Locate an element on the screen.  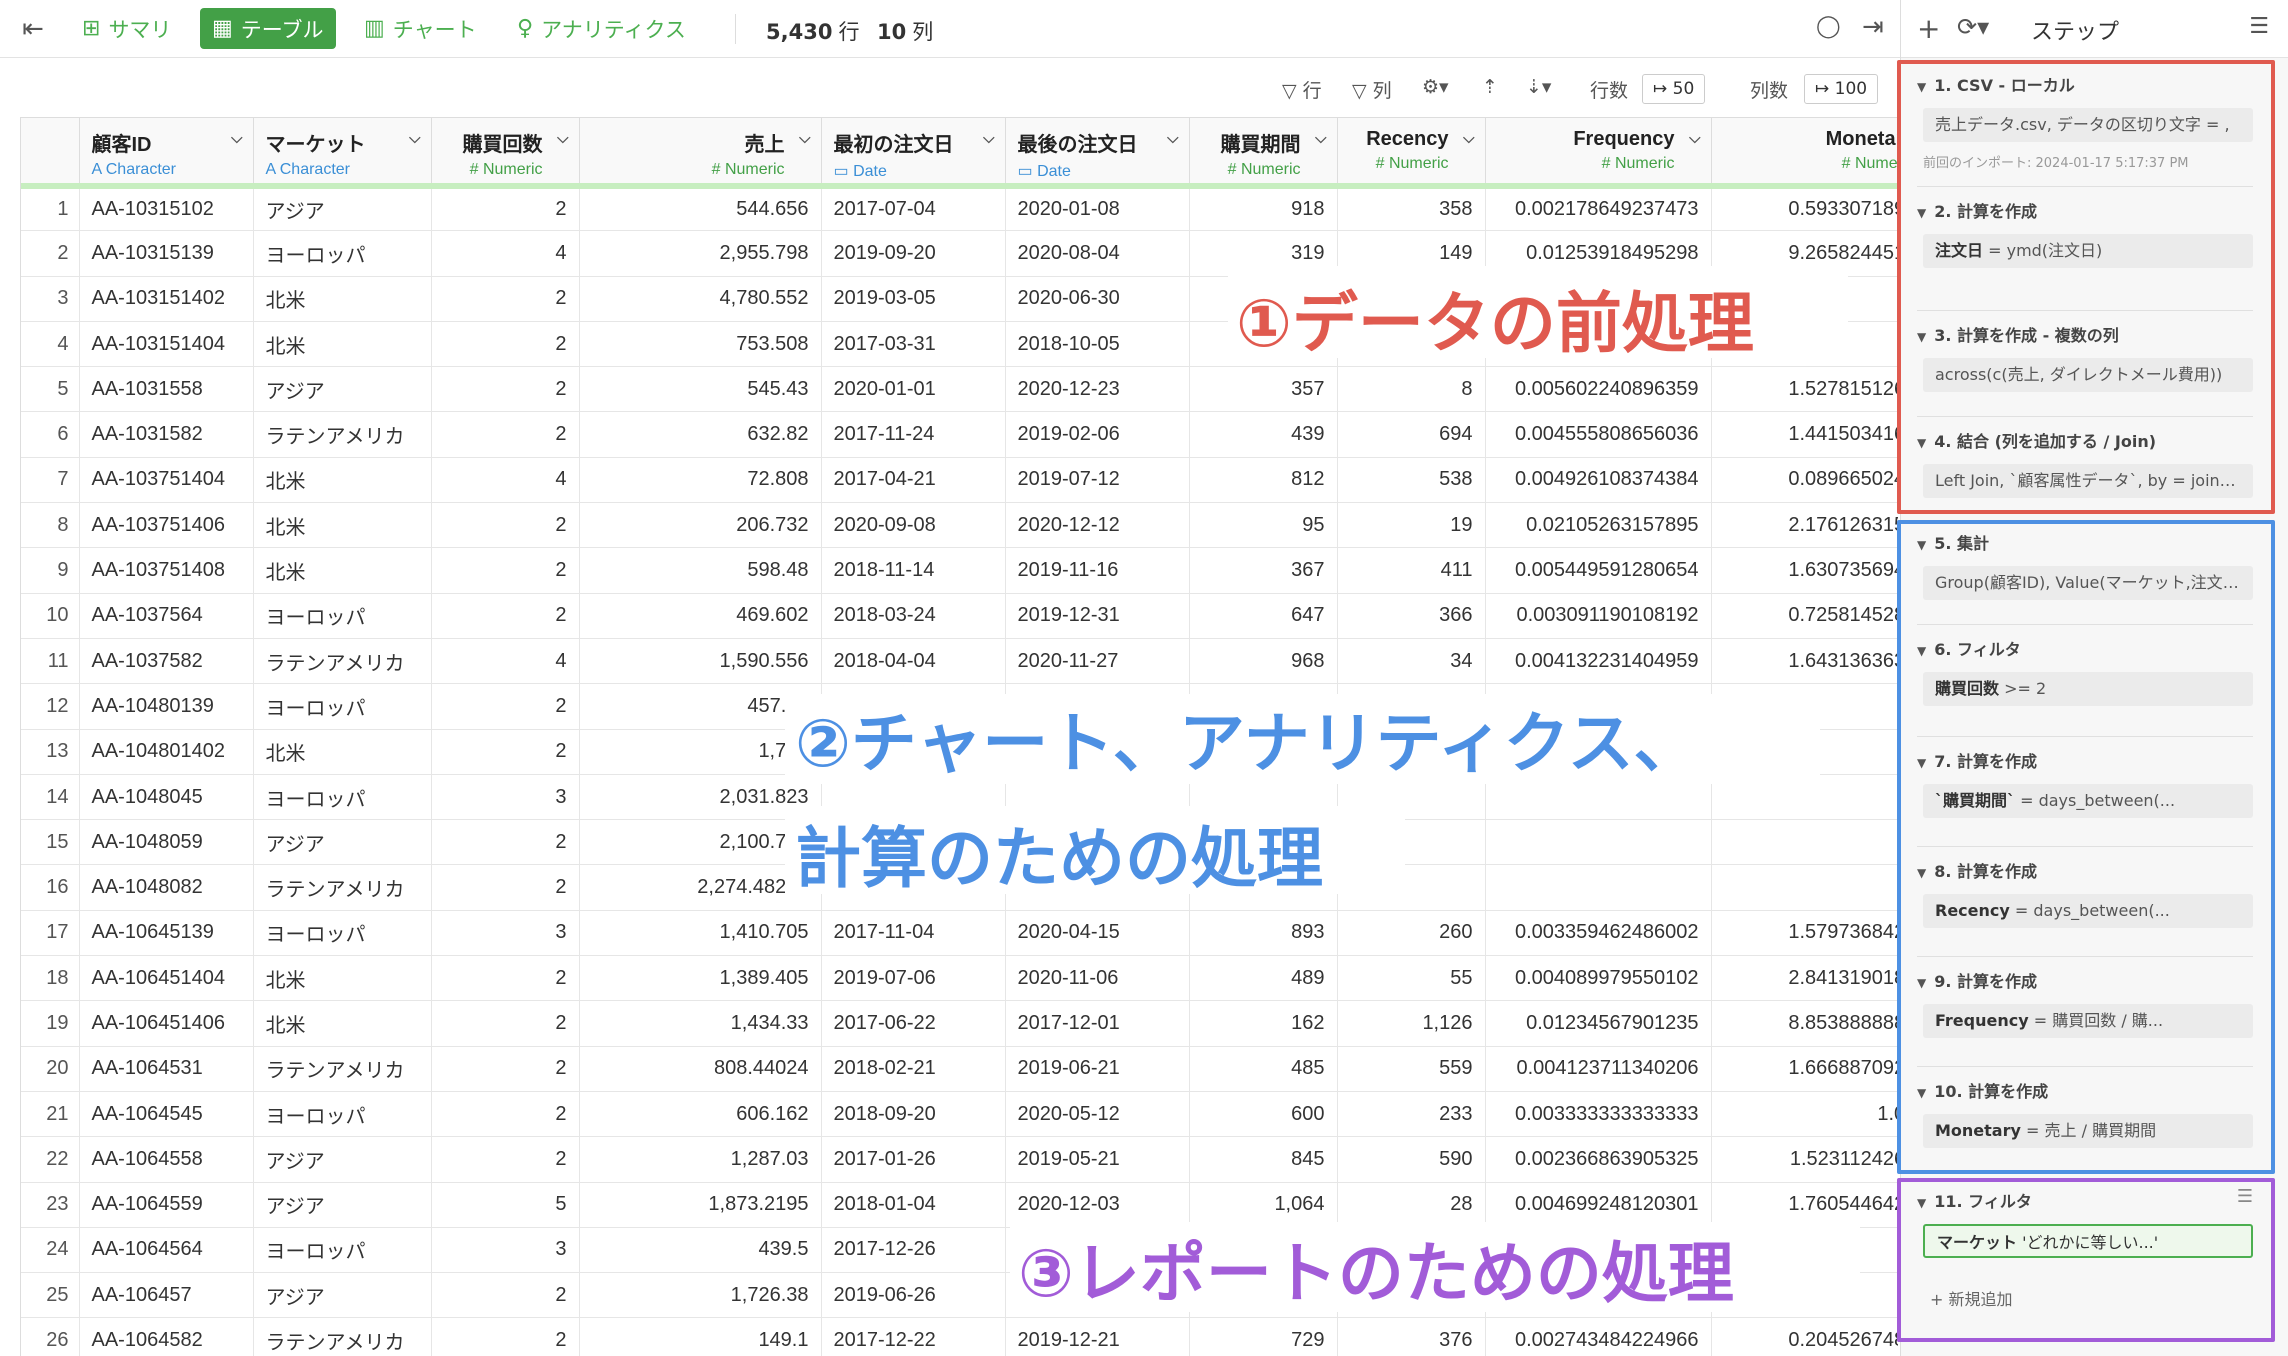
table-cell: AA-106451406 is located at coordinates (166, 1023).